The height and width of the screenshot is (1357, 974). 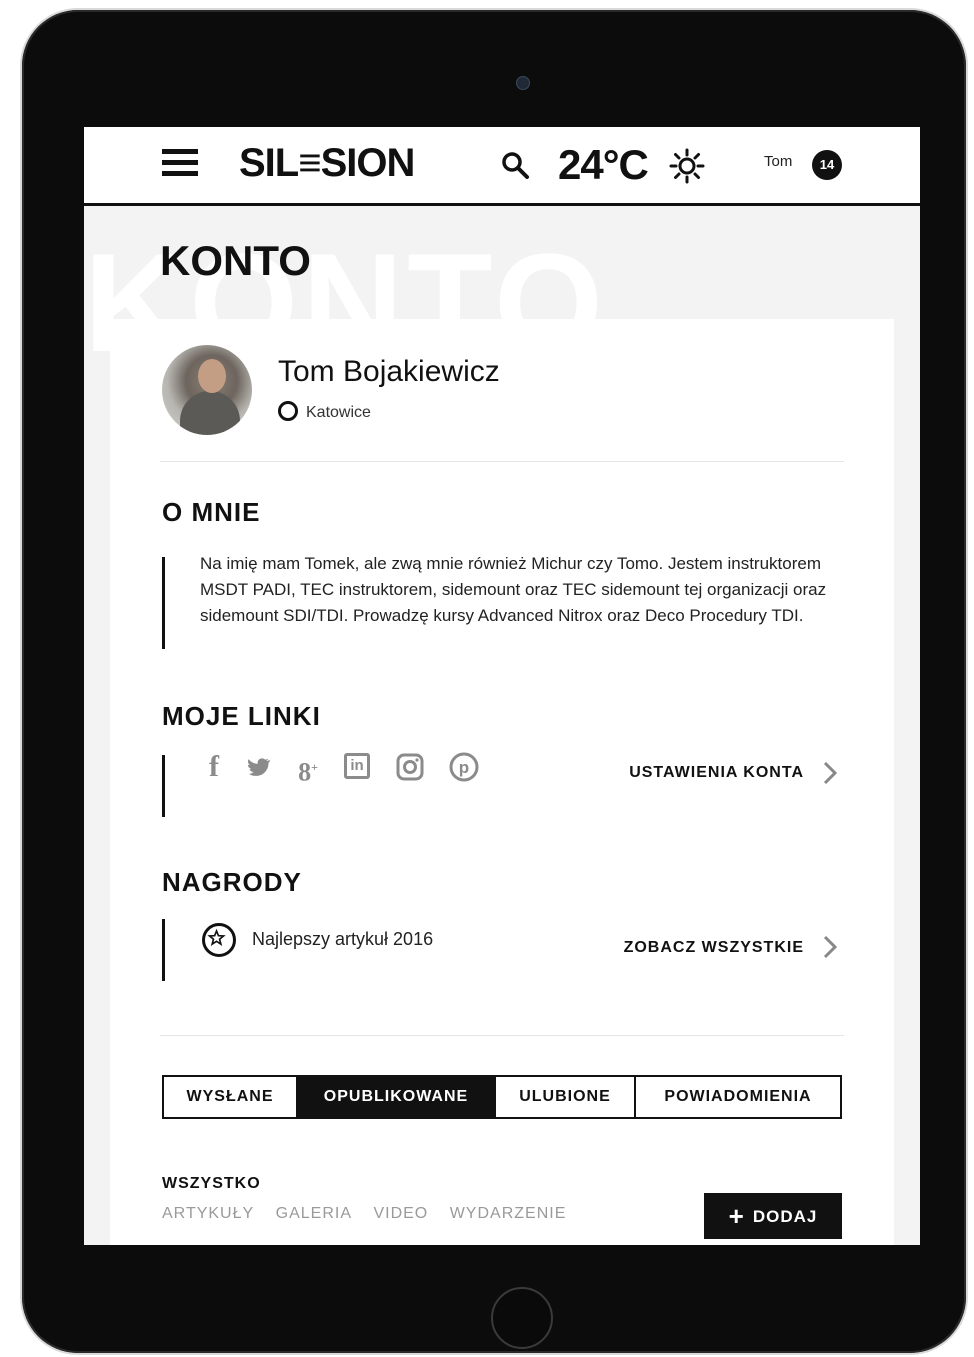 I want to click on award-label: Najlepszy artykuł 2016, so click(x=343, y=939).